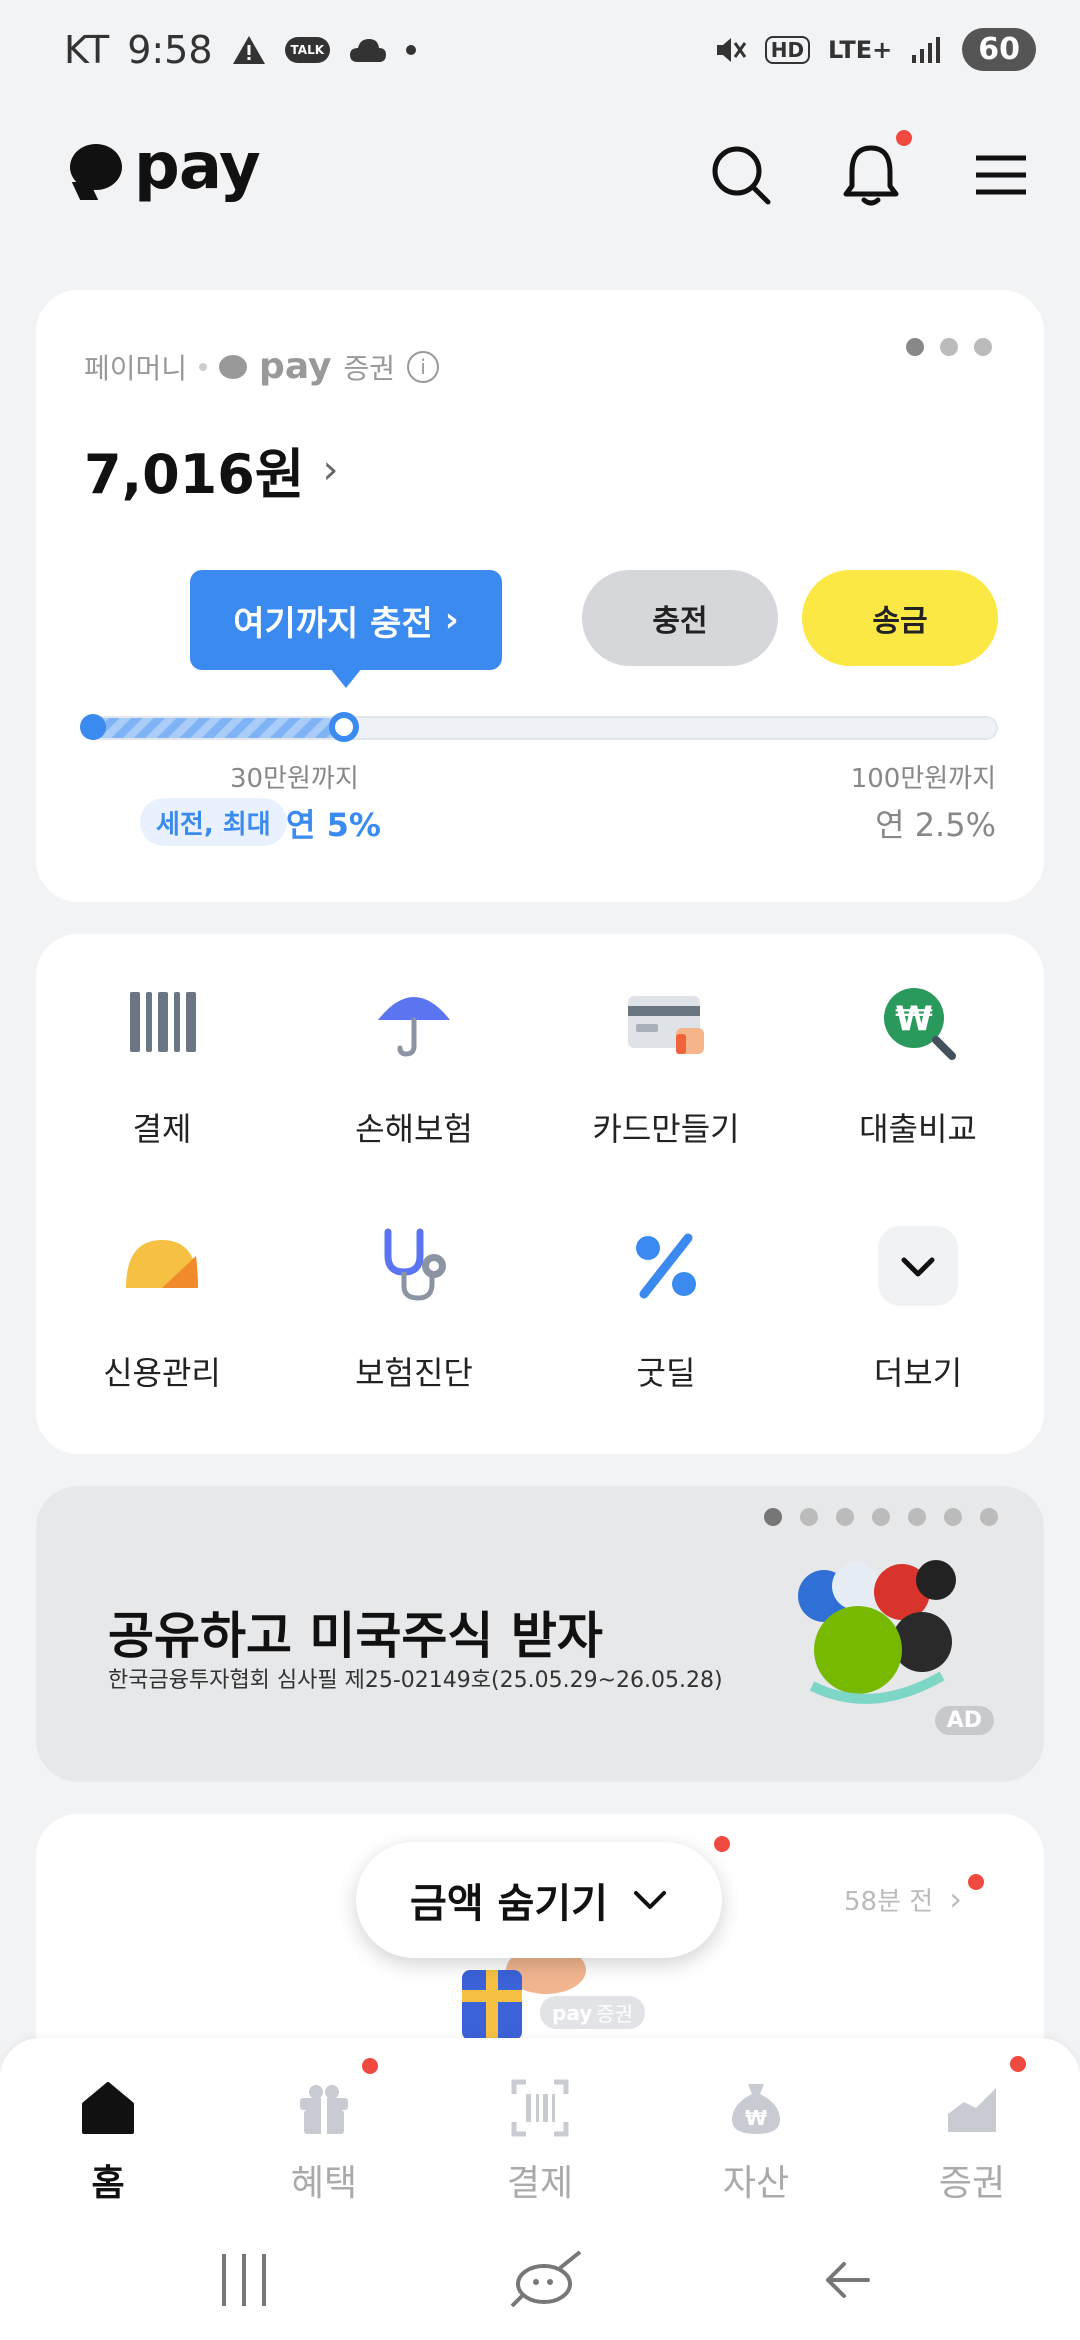 The width and height of the screenshot is (1080, 2340). Describe the element at coordinates (548, 2279) in the screenshot. I see `home-character-icon` at that location.